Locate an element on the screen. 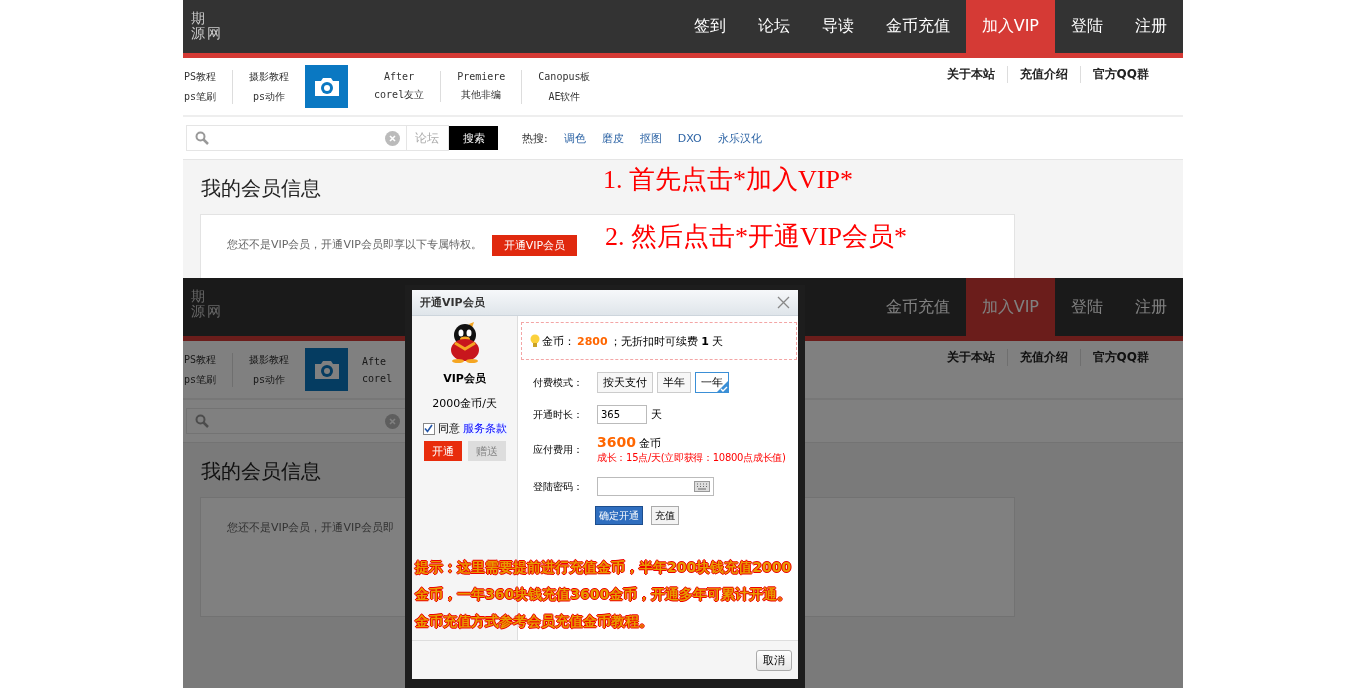  password-field is located at coordinates (655, 486).